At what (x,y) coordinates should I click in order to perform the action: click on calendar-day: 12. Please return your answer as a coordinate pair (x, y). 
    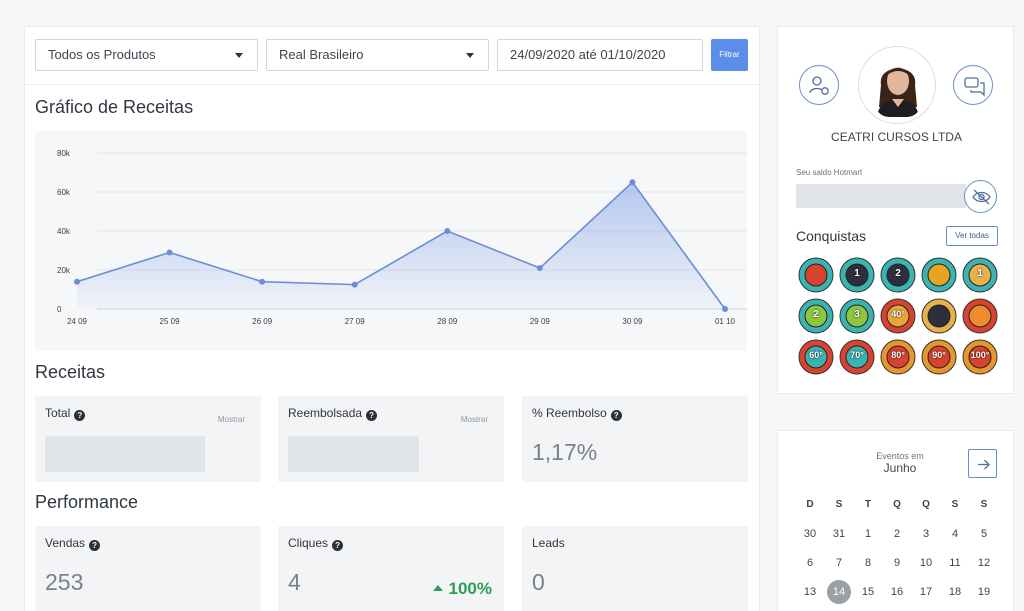
    Looking at the image, I should click on (984, 563).